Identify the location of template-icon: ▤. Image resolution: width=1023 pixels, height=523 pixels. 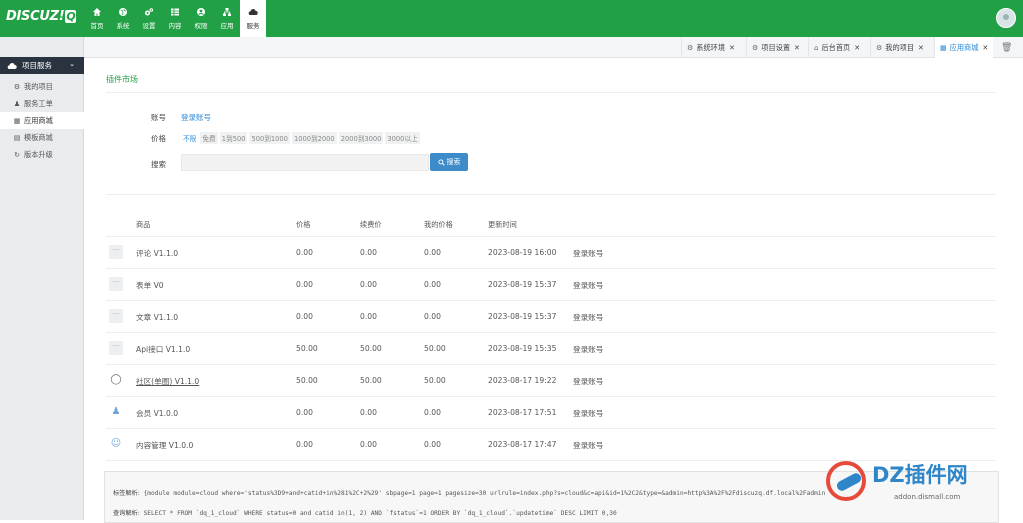
(17, 137).